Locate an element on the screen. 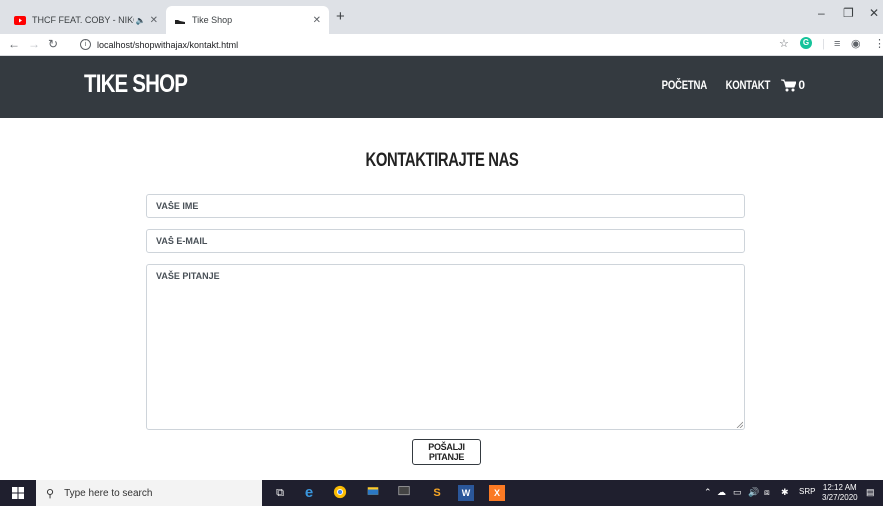  minimize-icon: – is located at coordinates (821, 13).